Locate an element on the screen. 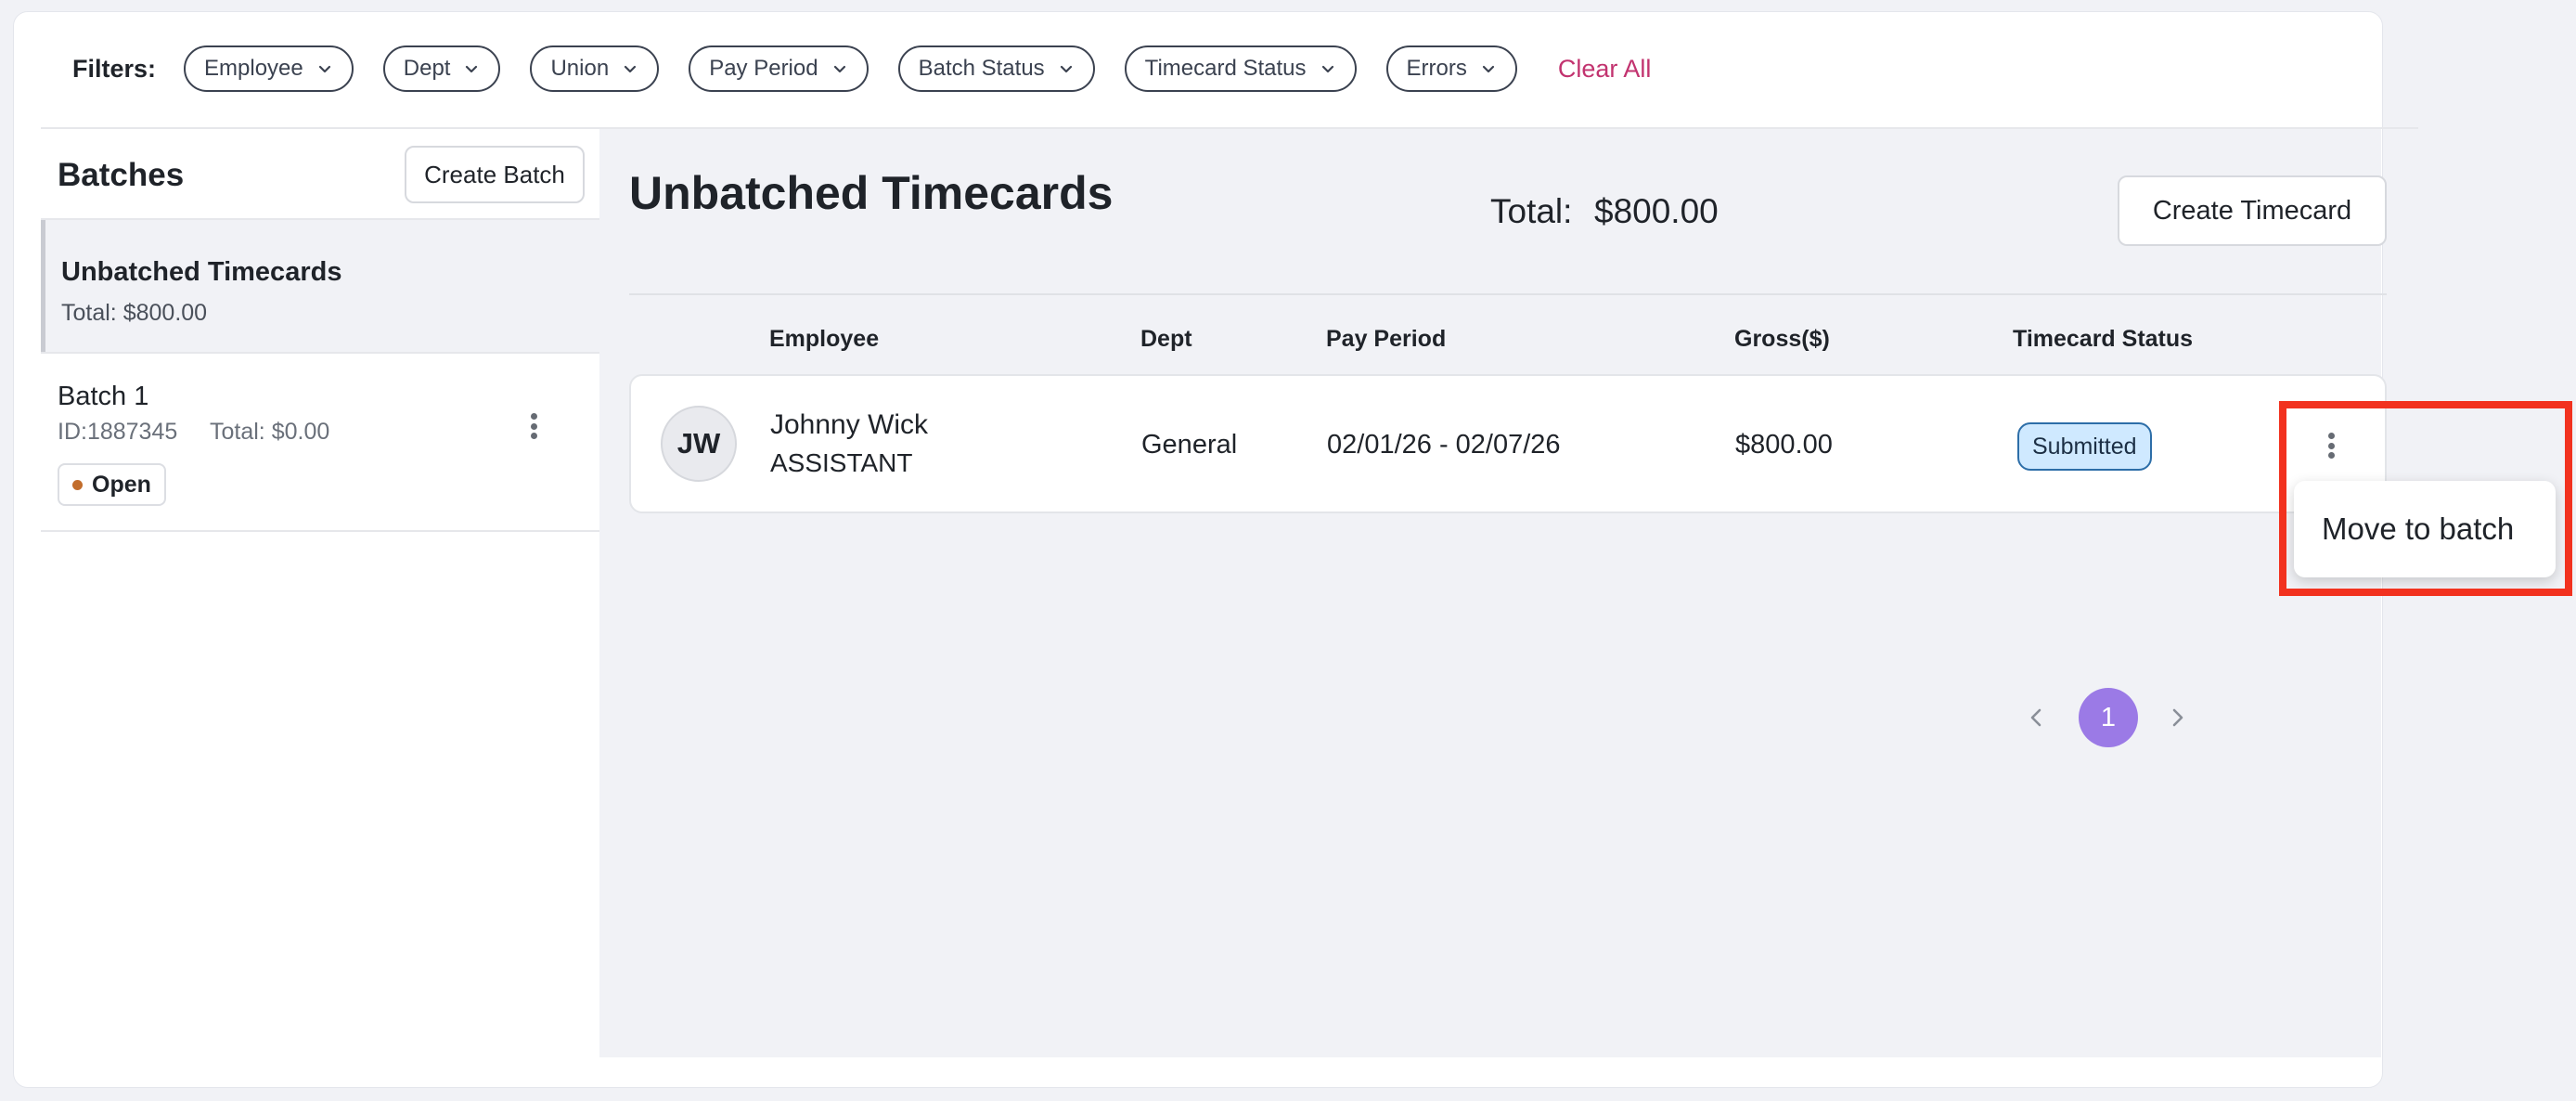 The height and width of the screenshot is (1101, 2576). filter-chip-errors: Errors is located at coordinates (1451, 68).